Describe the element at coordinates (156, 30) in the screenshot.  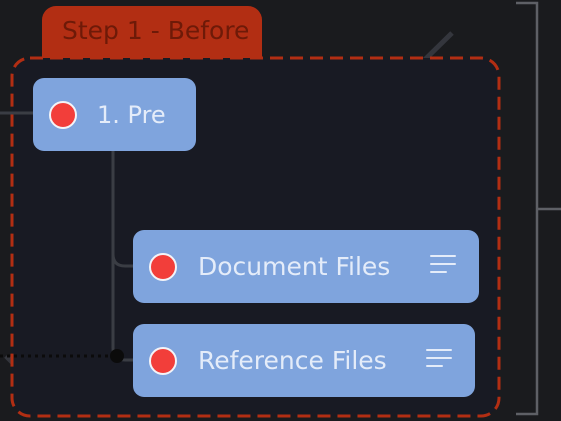
I see `group-tab-label: Step 1 - Before` at that location.